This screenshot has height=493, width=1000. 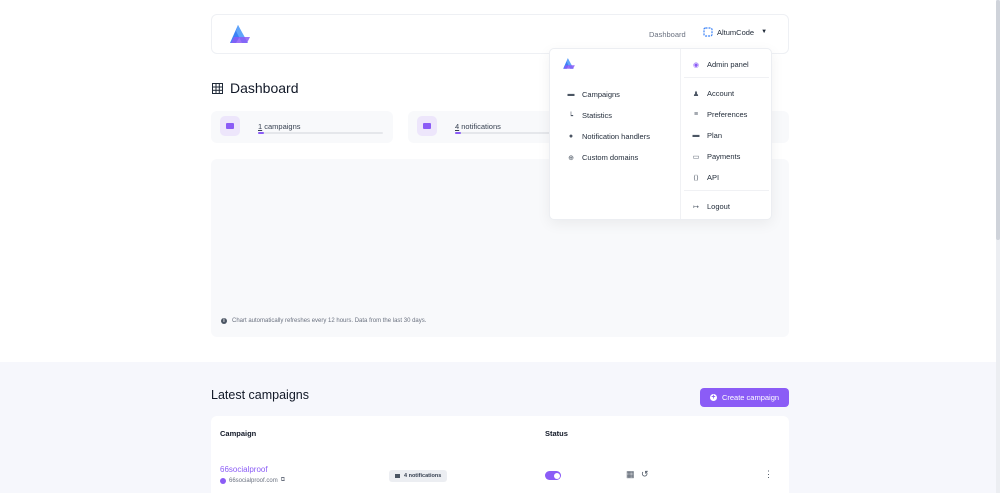 I want to click on info-icon: i, so click(x=224, y=321).